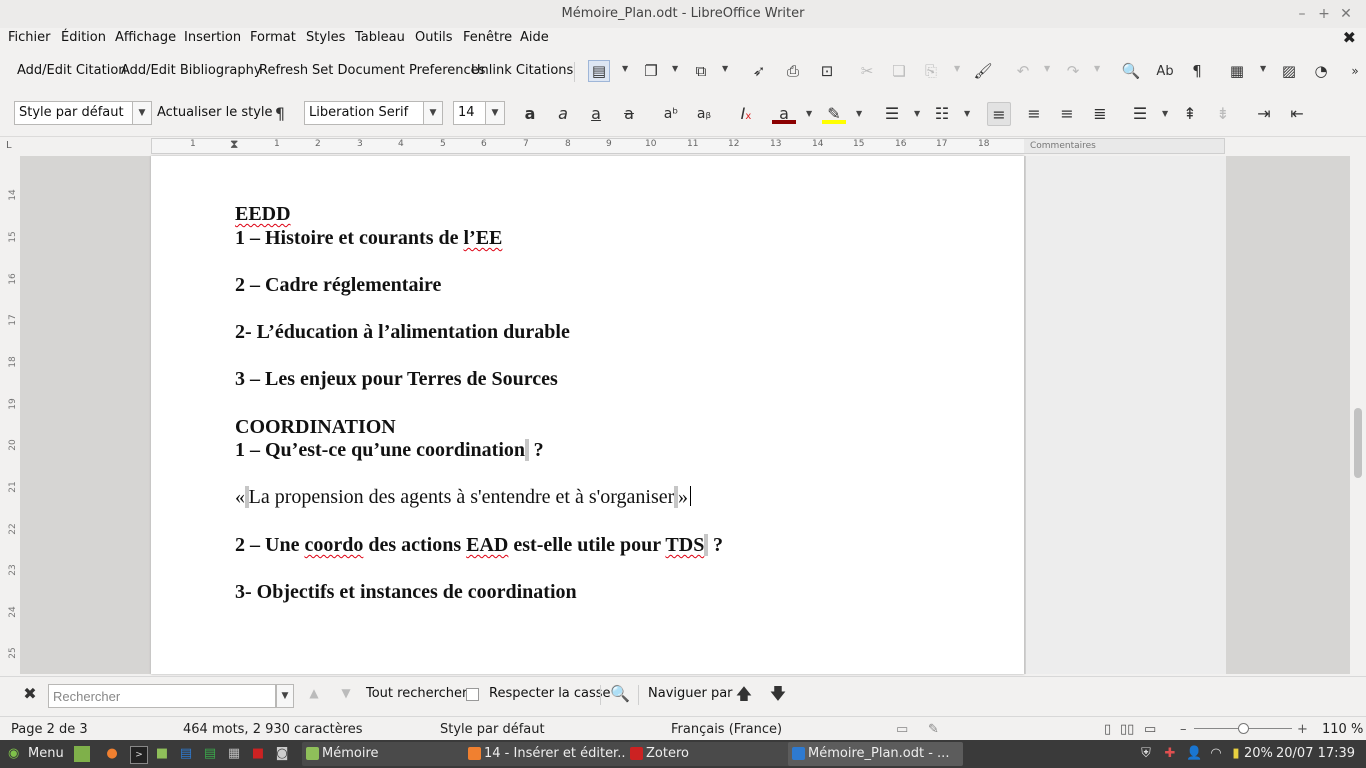  I want to click on numbered-list-icon: ☷, so click(942, 114).